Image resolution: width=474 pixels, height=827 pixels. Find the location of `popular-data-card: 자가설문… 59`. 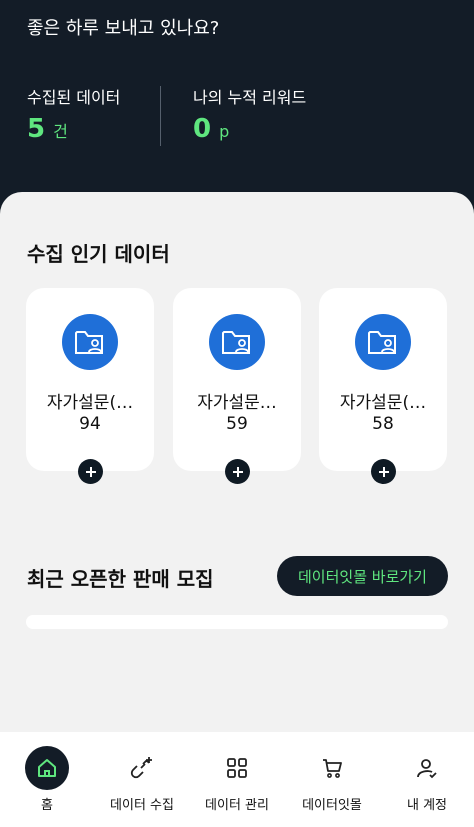

popular-data-card: 자가설문… 59 is located at coordinates (237, 386).